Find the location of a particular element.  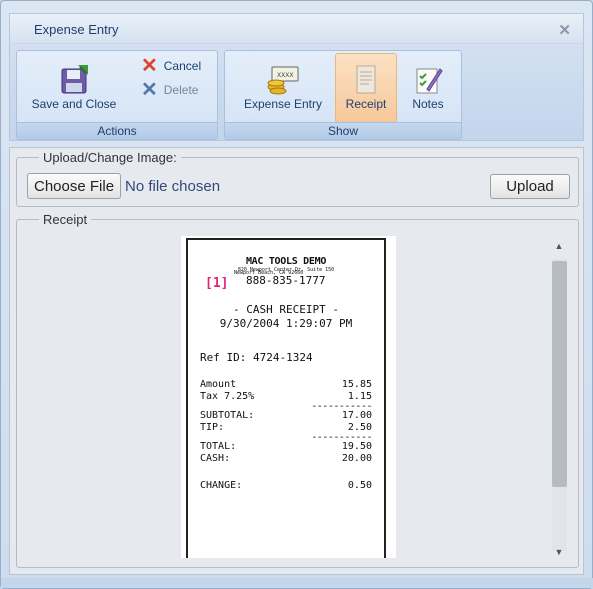

cancel-label: Cancel is located at coordinates (182, 66).